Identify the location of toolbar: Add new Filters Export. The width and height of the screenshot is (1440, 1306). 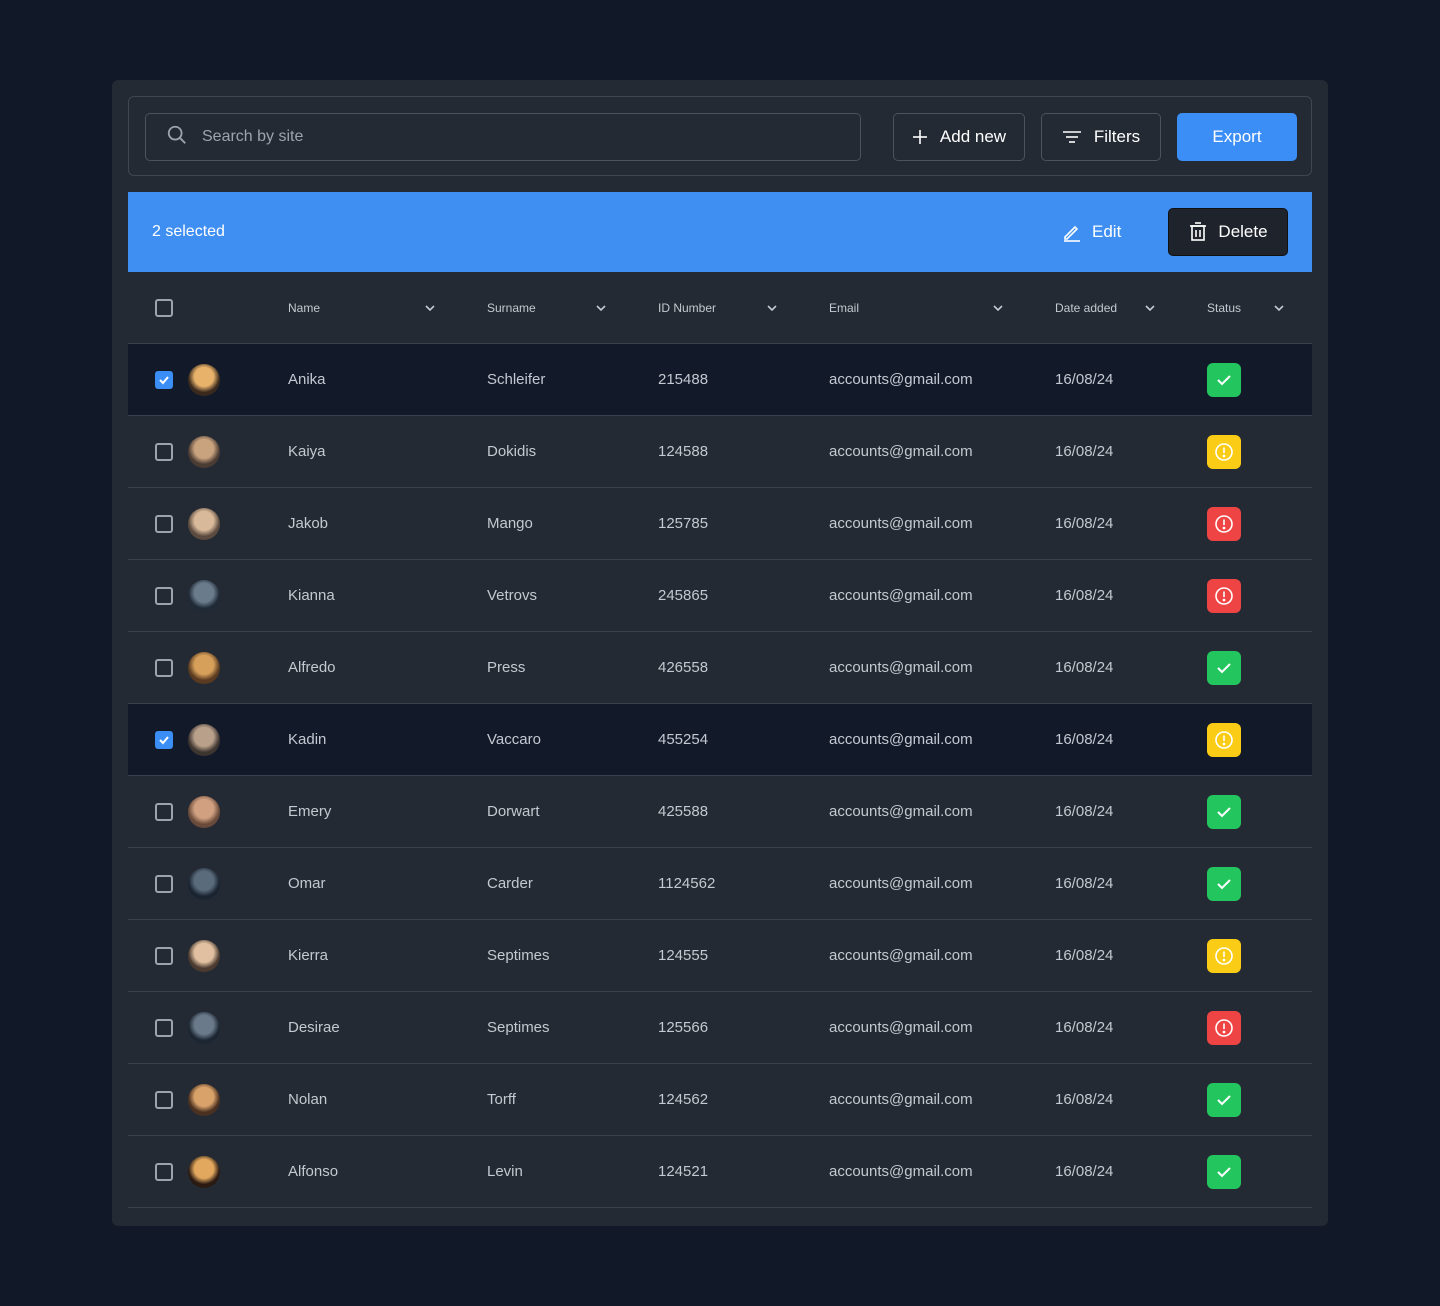
(720, 136).